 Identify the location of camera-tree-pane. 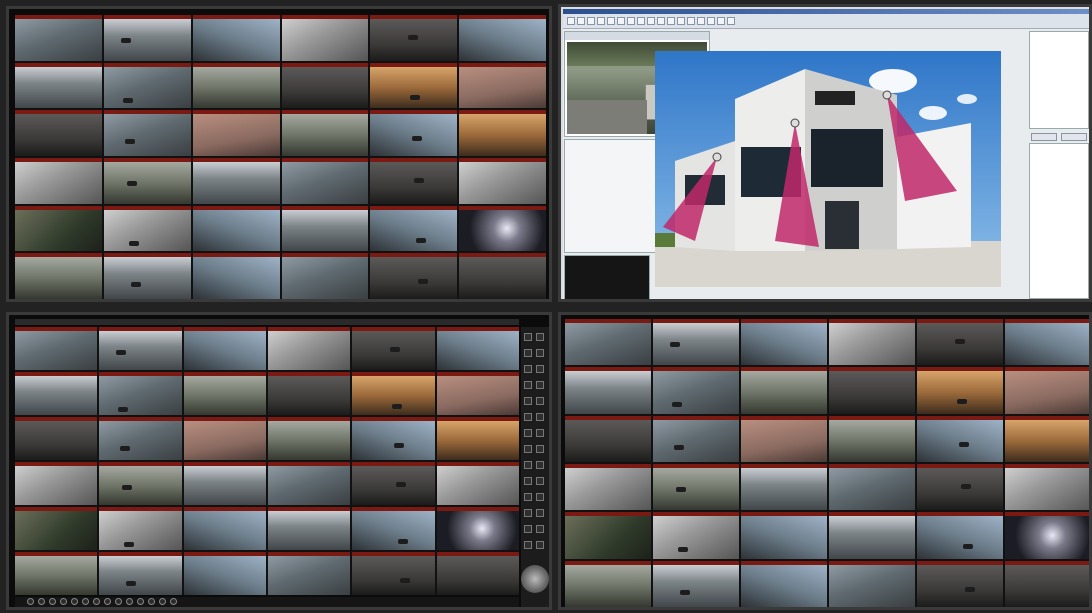
(1059, 221).